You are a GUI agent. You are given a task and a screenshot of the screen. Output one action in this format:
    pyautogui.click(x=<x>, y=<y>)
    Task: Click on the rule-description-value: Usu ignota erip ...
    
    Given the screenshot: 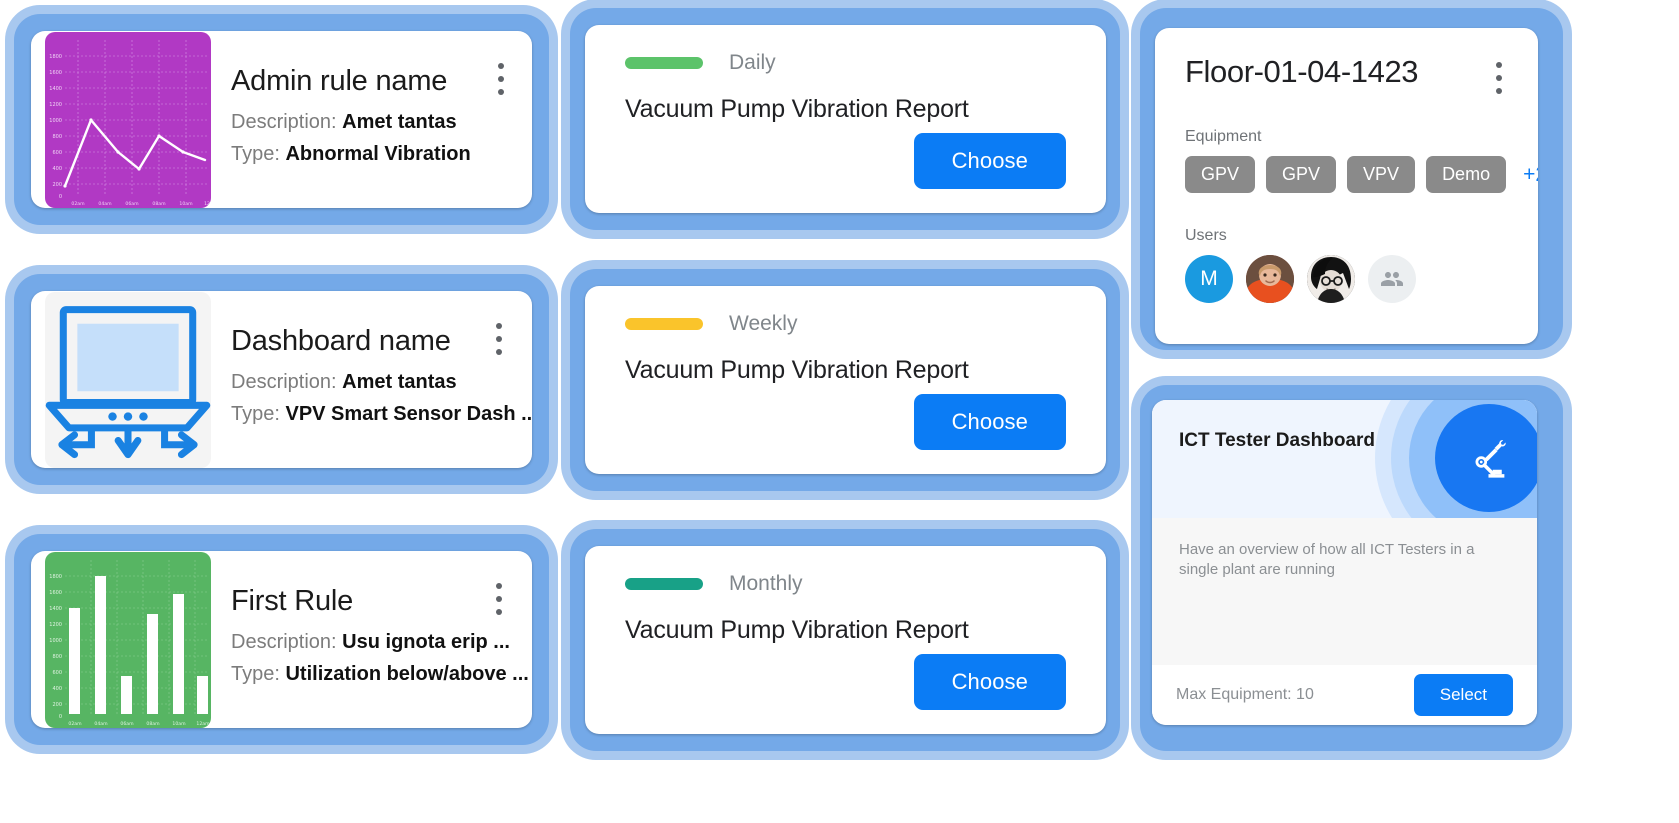 What is the action you would take?
    pyautogui.click(x=426, y=641)
    